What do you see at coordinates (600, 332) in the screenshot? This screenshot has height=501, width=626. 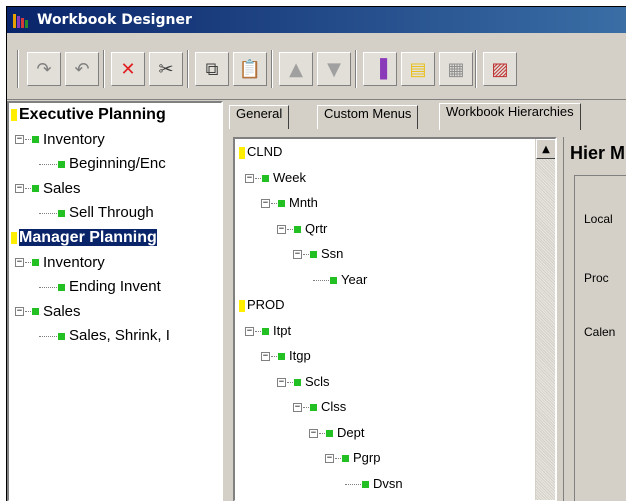 I see `label-calen: Calen` at bounding box center [600, 332].